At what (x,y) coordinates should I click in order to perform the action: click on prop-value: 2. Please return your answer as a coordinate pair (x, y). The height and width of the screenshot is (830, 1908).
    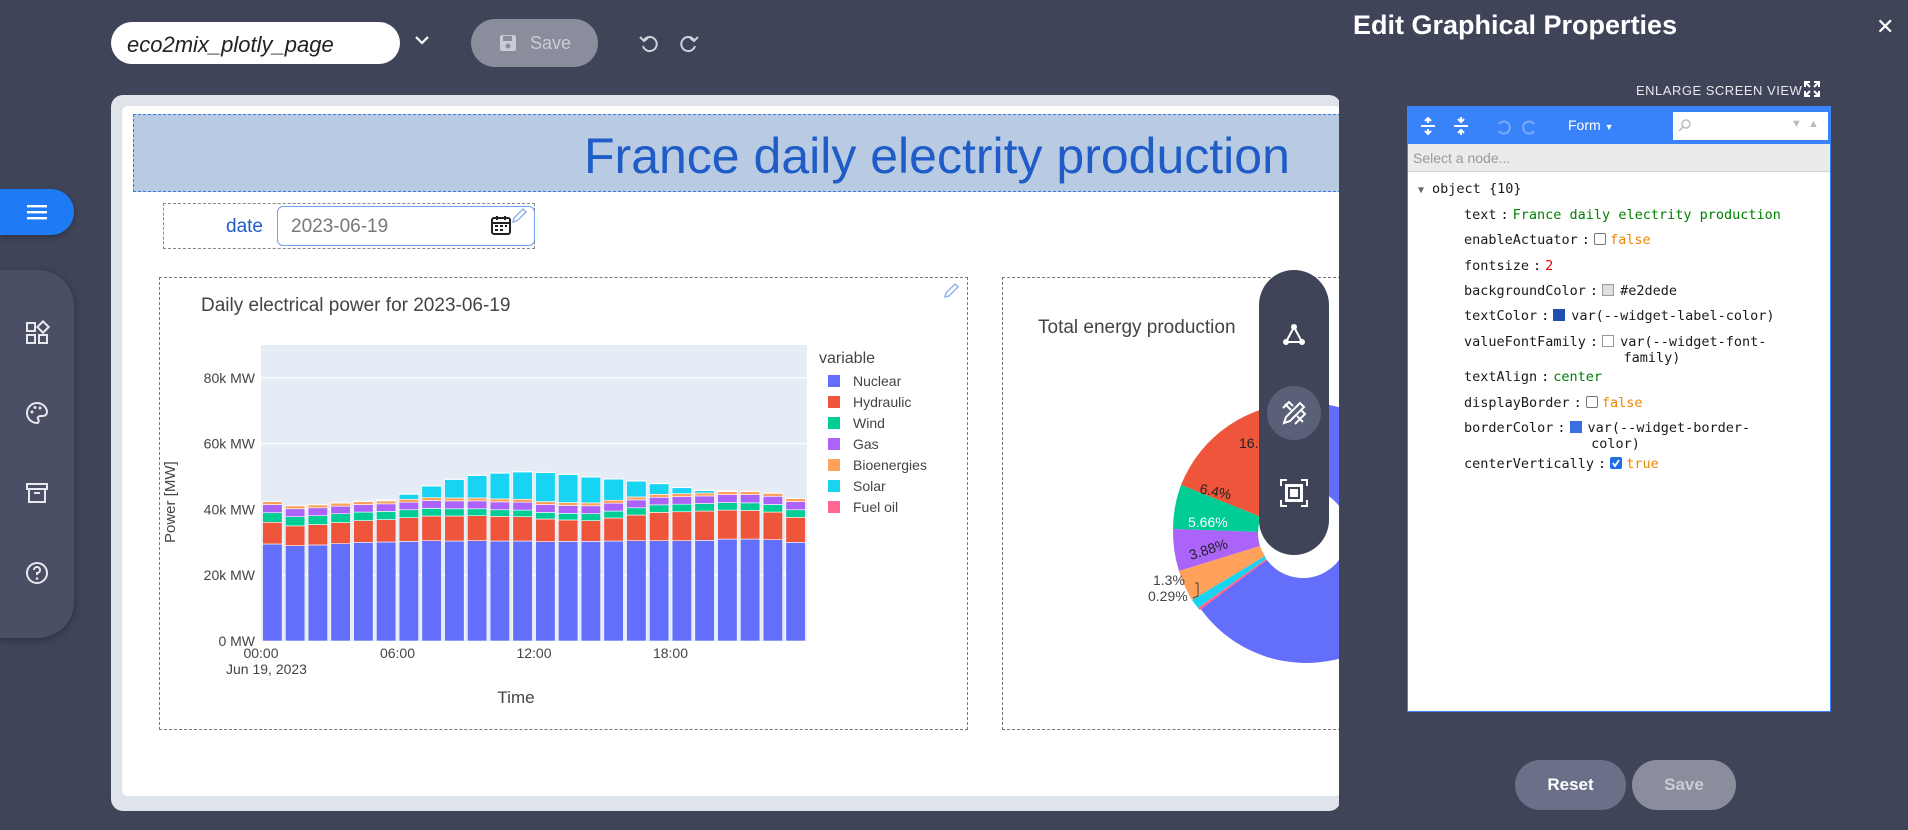
    Looking at the image, I should click on (1549, 266).